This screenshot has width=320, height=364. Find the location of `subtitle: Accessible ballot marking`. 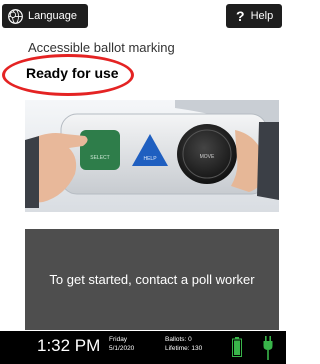

subtitle: Accessible ballot marking is located at coordinates (101, 47).